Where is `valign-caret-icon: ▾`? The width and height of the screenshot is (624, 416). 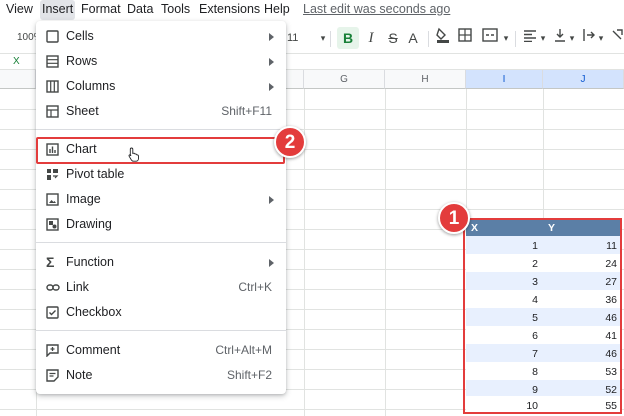 valign-caret-icon: ▾ is located at coordinates (572, 38).